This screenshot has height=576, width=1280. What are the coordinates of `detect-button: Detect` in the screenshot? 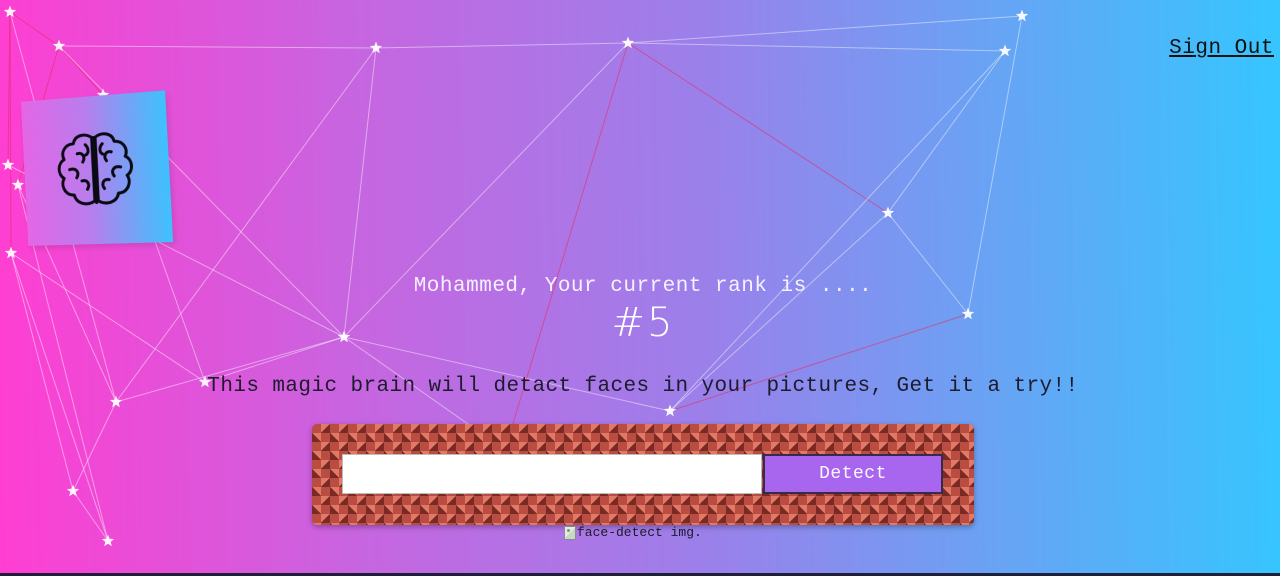 It's located at (853, 474).